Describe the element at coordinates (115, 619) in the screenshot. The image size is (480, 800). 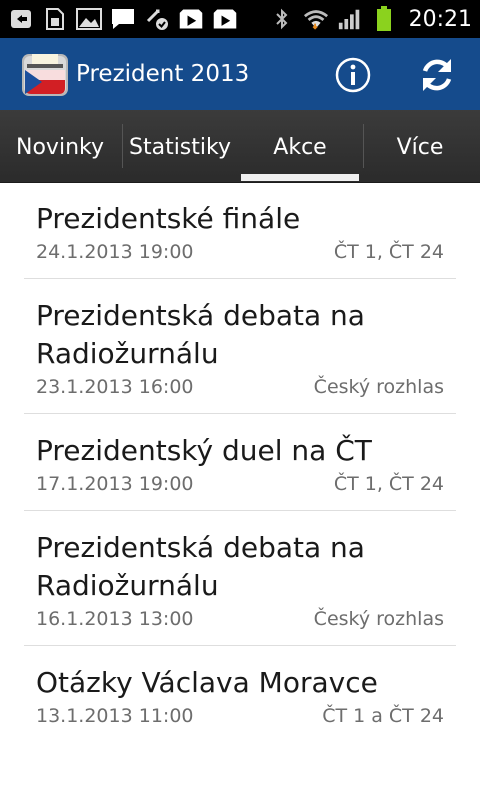
I see `event-datetime: 16.1.2013 13:00` at that location.